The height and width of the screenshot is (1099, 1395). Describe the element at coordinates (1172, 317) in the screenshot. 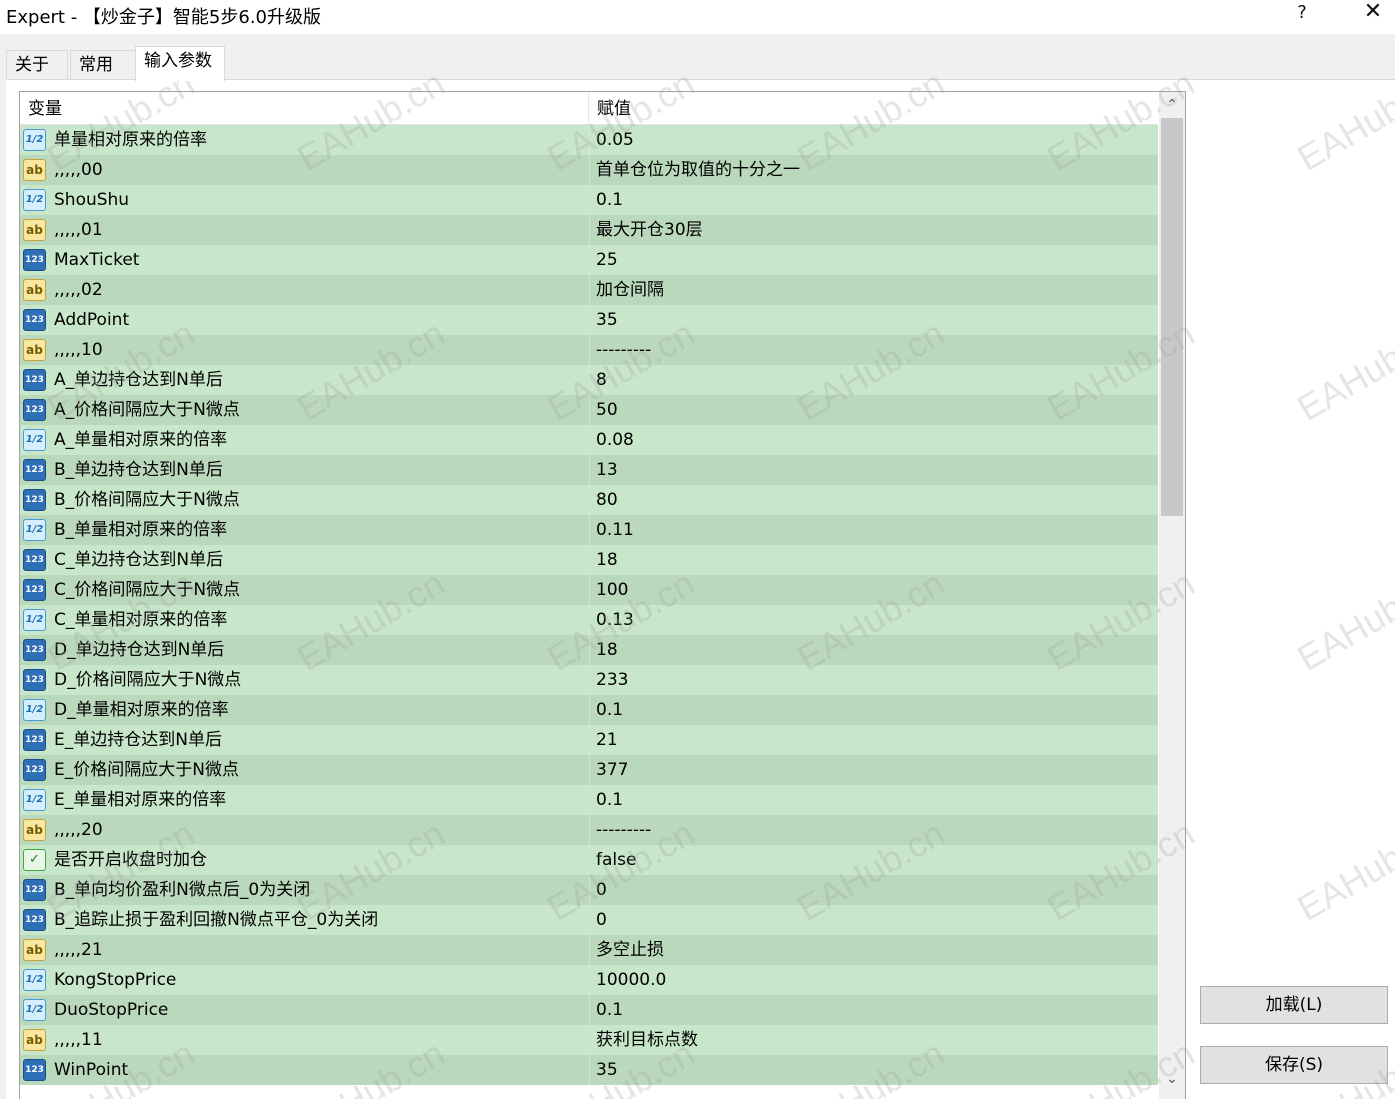

I see `scroll-thumb` at that location.